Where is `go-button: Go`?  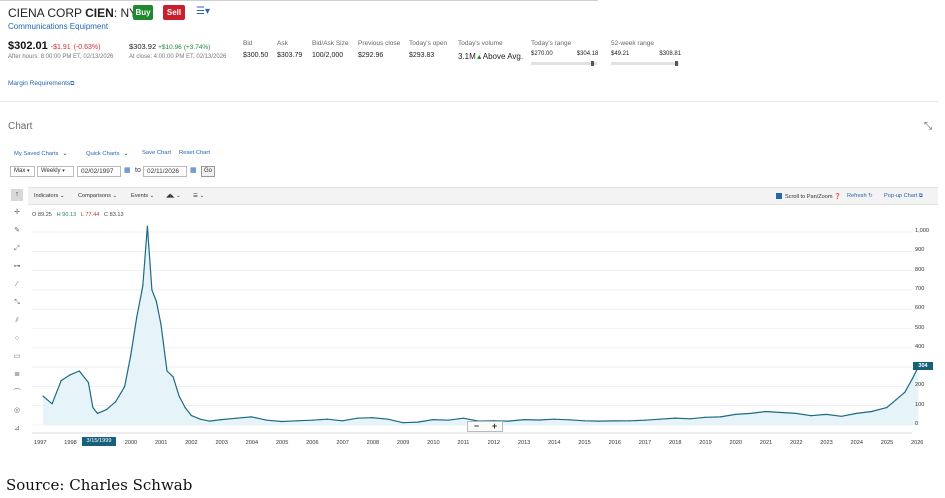 go-button: Go is located at coordinates (208, 171).